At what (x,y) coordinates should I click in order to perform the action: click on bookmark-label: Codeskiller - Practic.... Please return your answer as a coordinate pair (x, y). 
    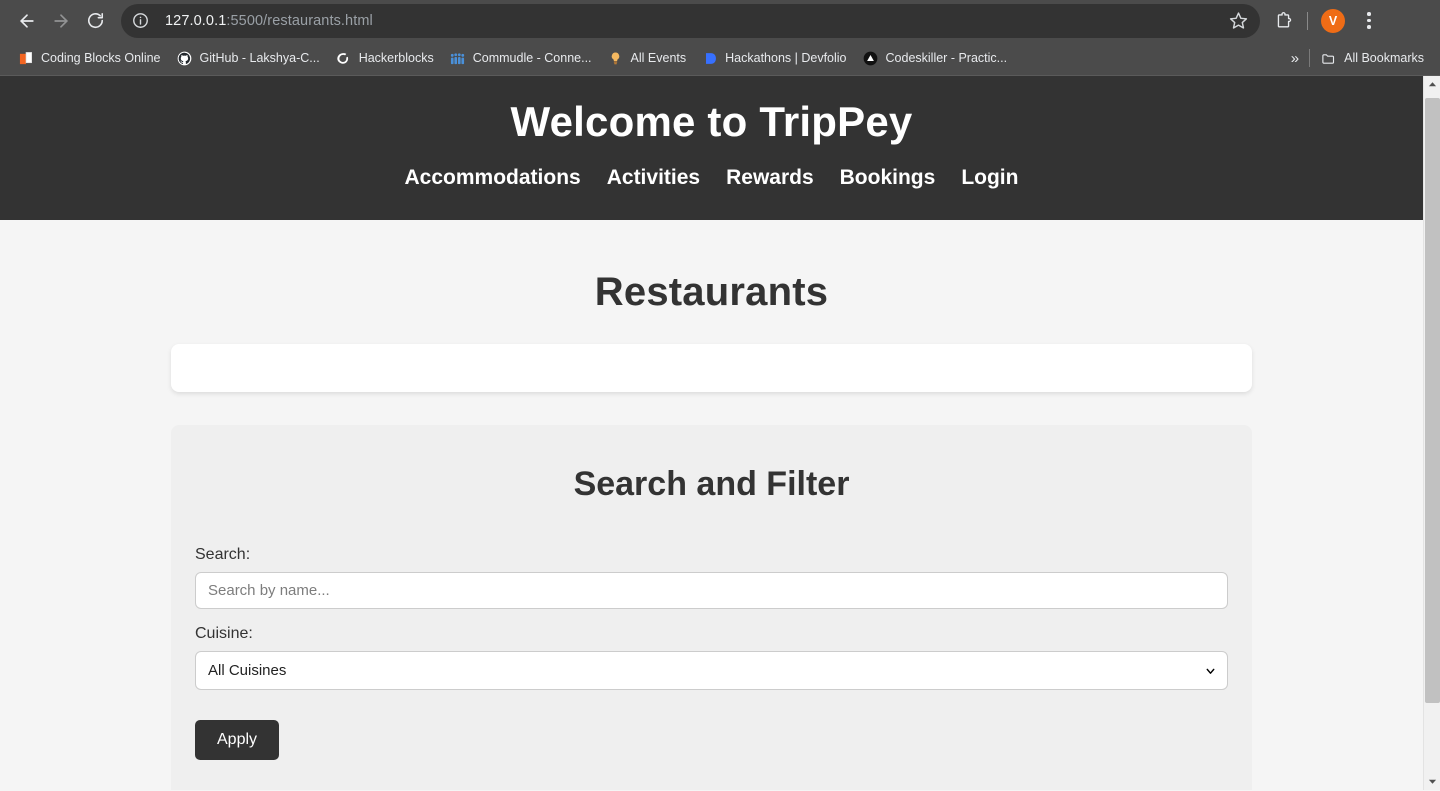
    Looking at the image, I should click on (946, 58).